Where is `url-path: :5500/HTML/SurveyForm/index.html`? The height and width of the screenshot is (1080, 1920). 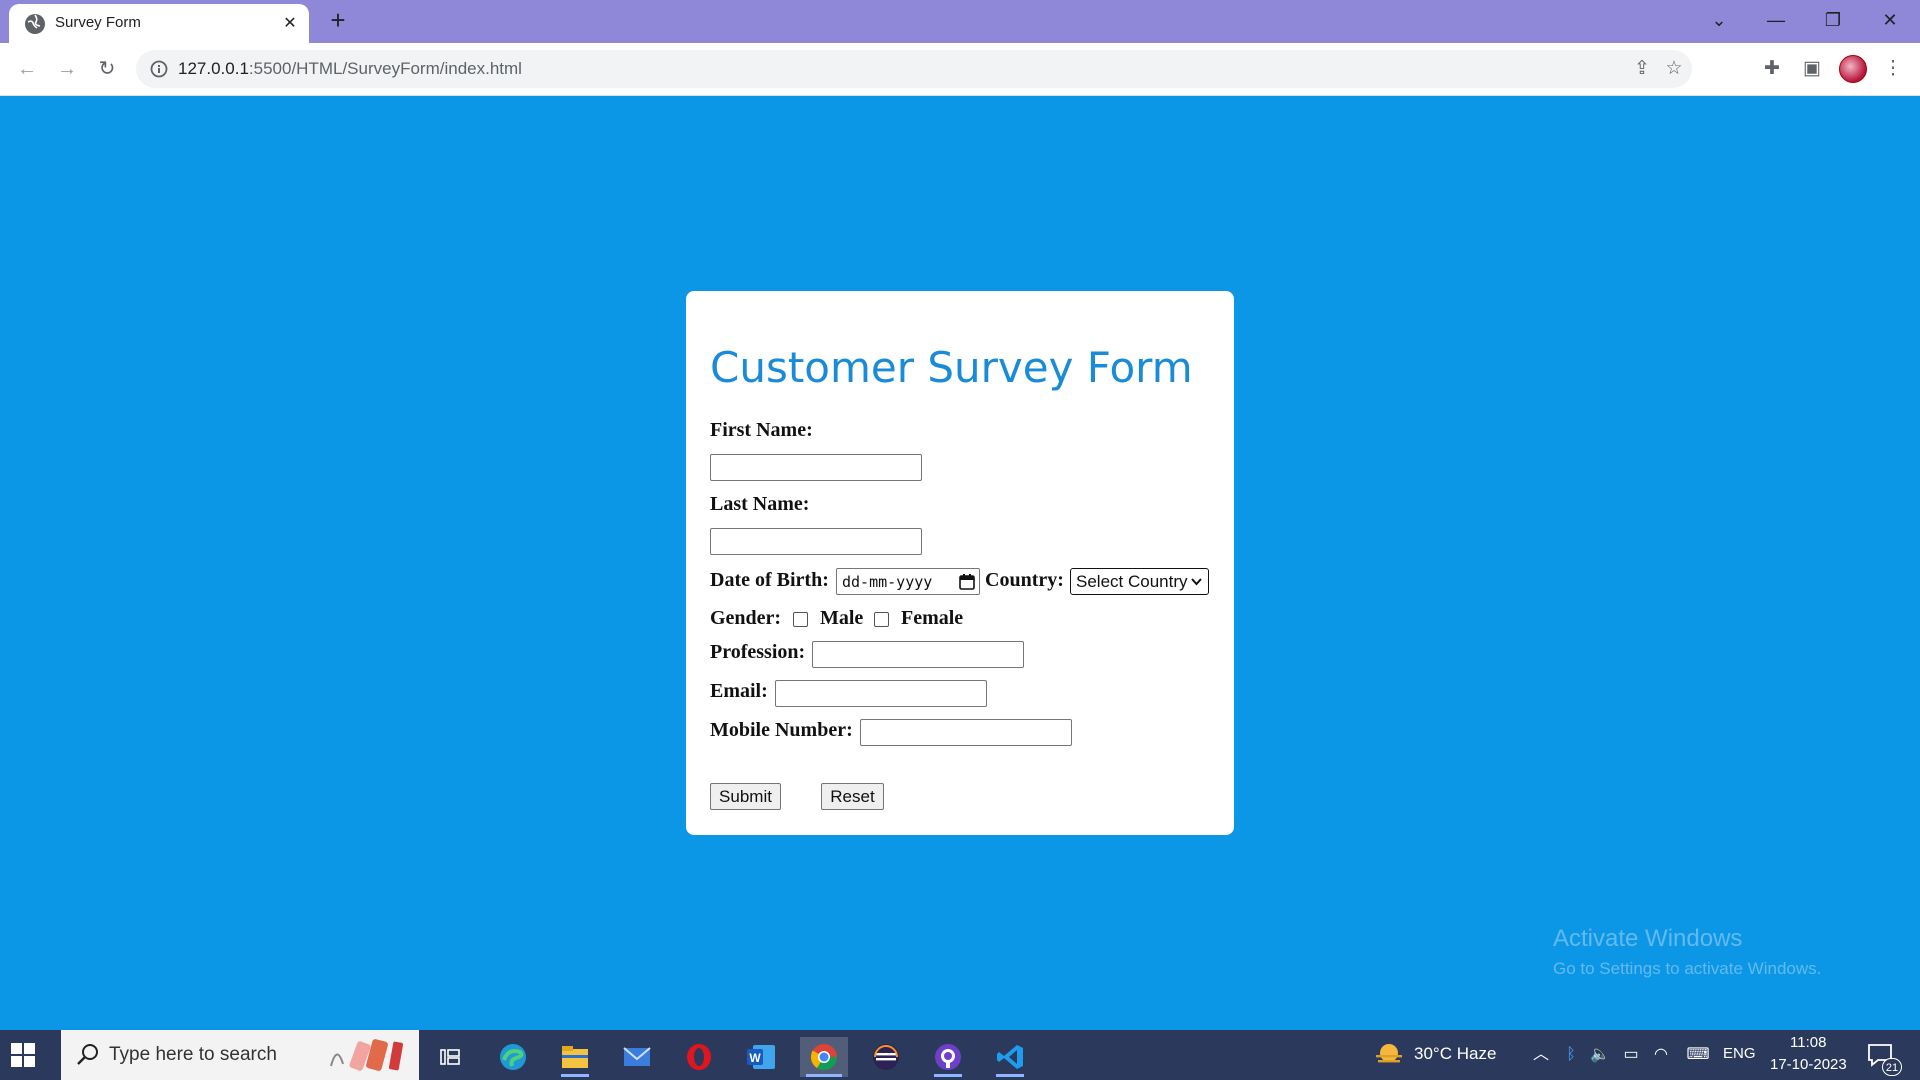
url-path: :5500/HTML/SurveyForm/index.html is located at coordinates (385, 68).